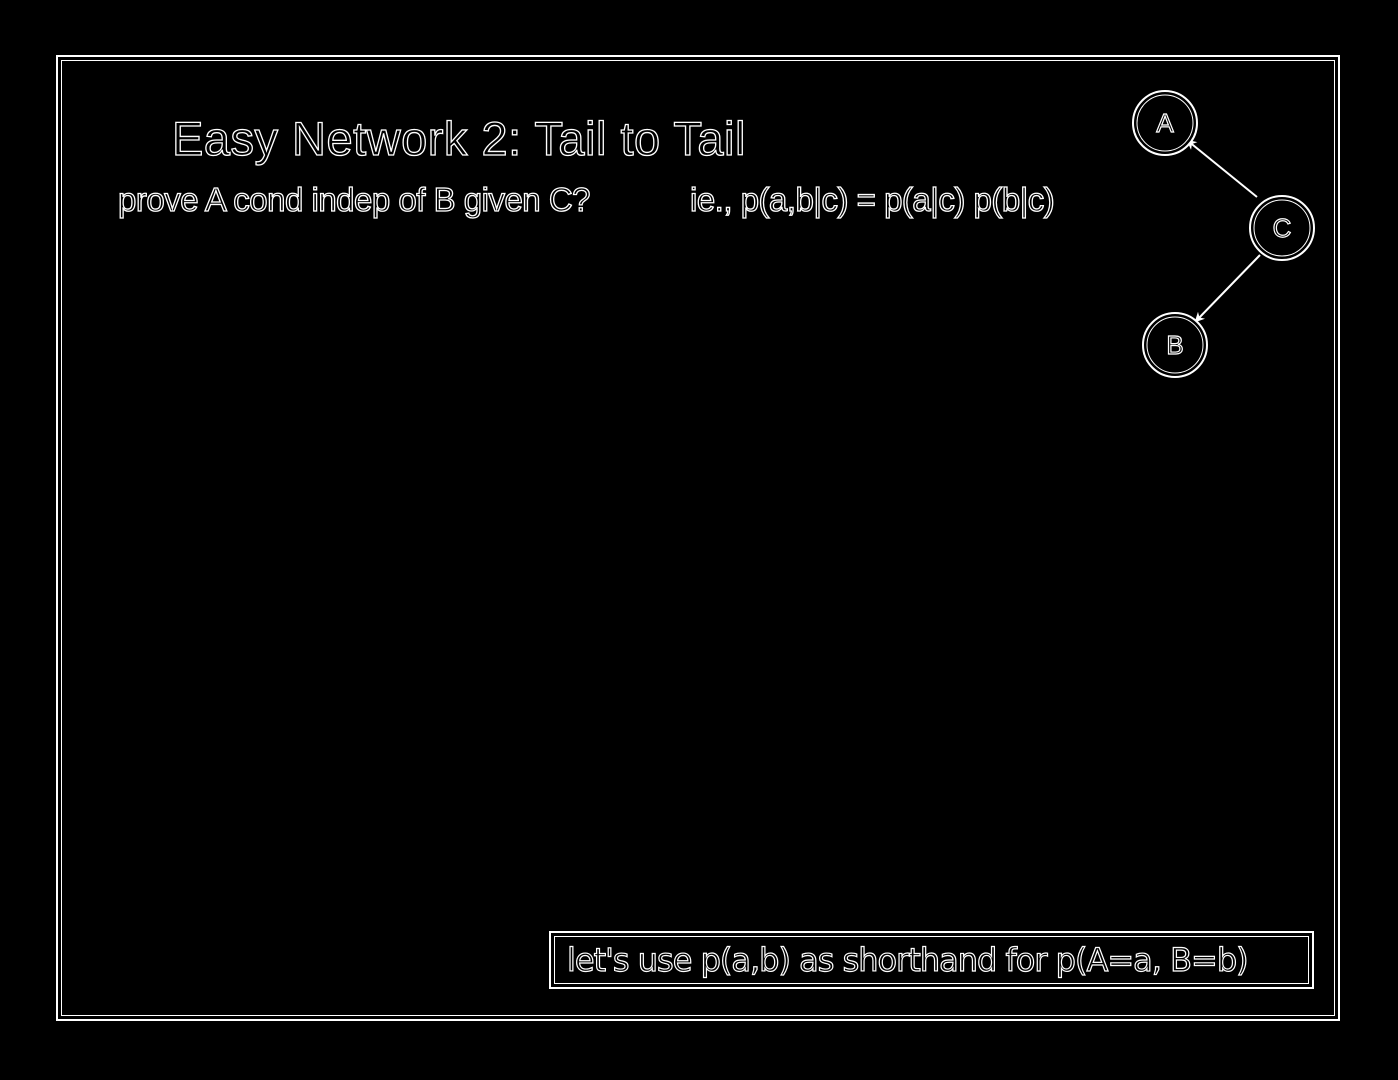 This screenshot has width=1398, height=1080. What do you see at coordinates (354, 199) in the screenshot?
I see `question-text: prove A cond indep of B given C?` at bounding box center [354, 199].